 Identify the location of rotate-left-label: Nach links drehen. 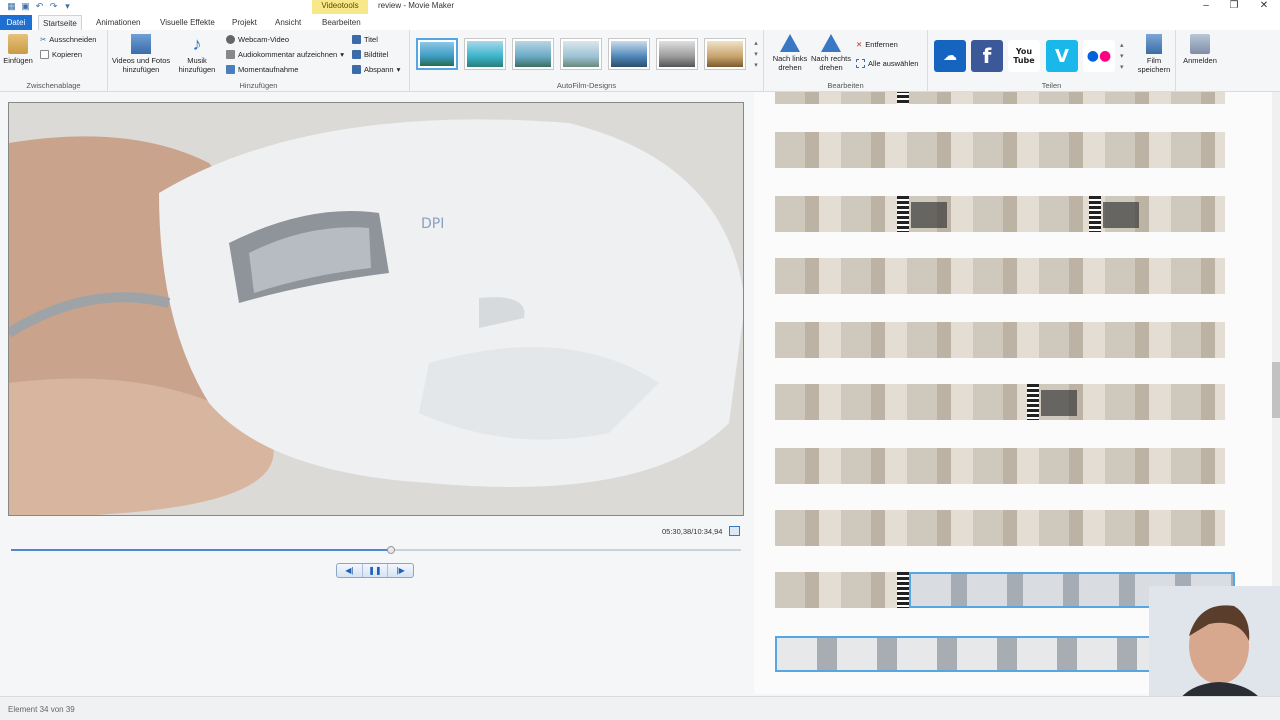
(790, 63).